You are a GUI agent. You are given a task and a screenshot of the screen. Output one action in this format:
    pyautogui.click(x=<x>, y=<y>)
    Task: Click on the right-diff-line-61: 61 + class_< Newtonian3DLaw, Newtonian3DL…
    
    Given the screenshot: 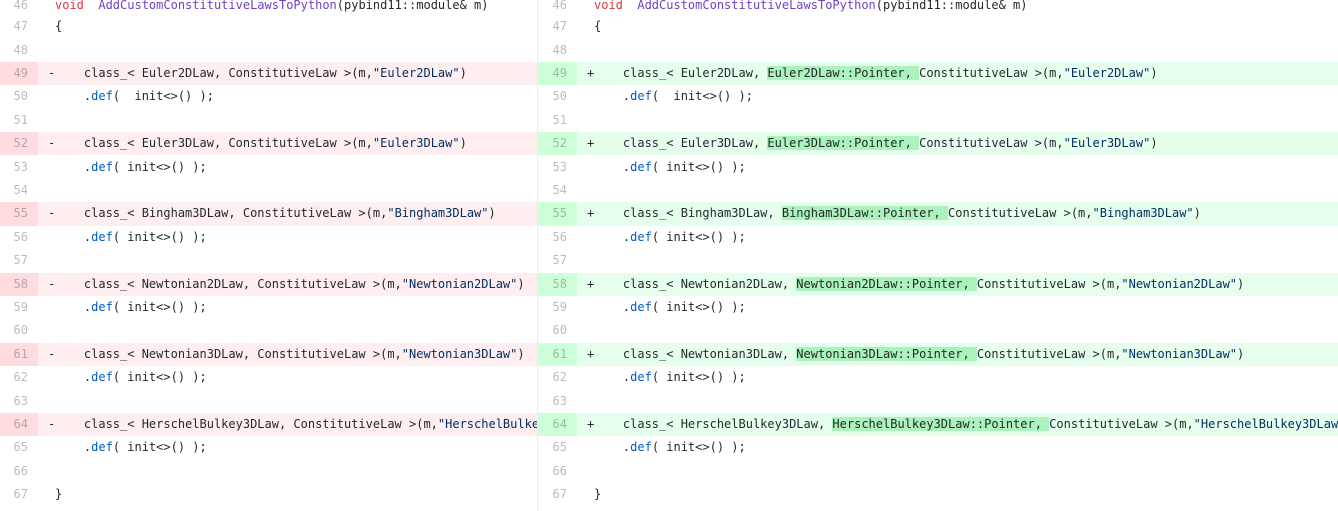 What is the action you would take?
    pyautogui.click(x=938, y=354)
    